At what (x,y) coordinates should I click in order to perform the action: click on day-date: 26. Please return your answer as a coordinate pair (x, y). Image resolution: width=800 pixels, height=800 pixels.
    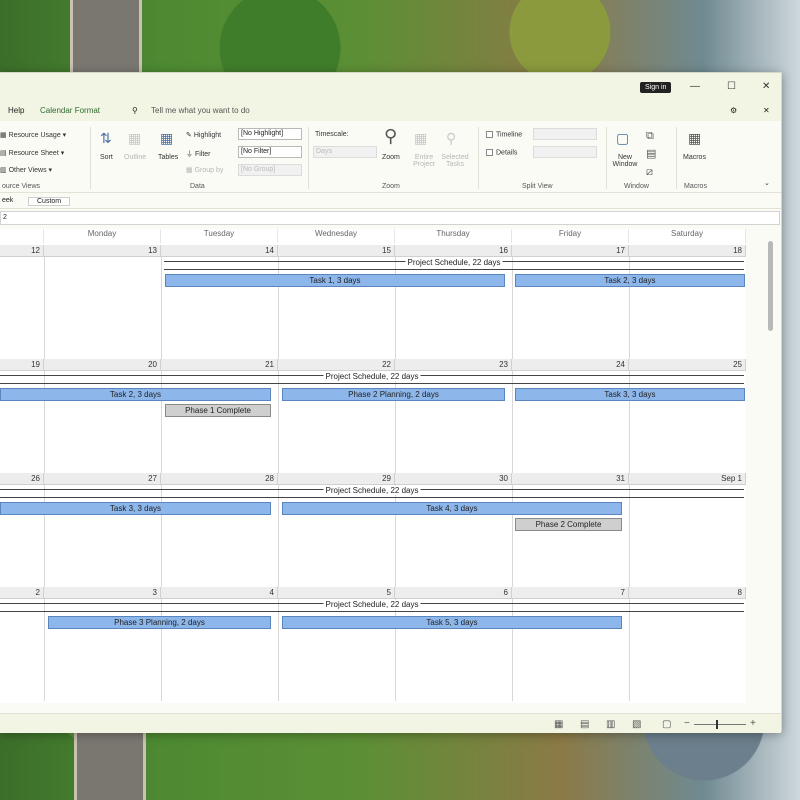
    Looking at the image, I should click on (22, 479).